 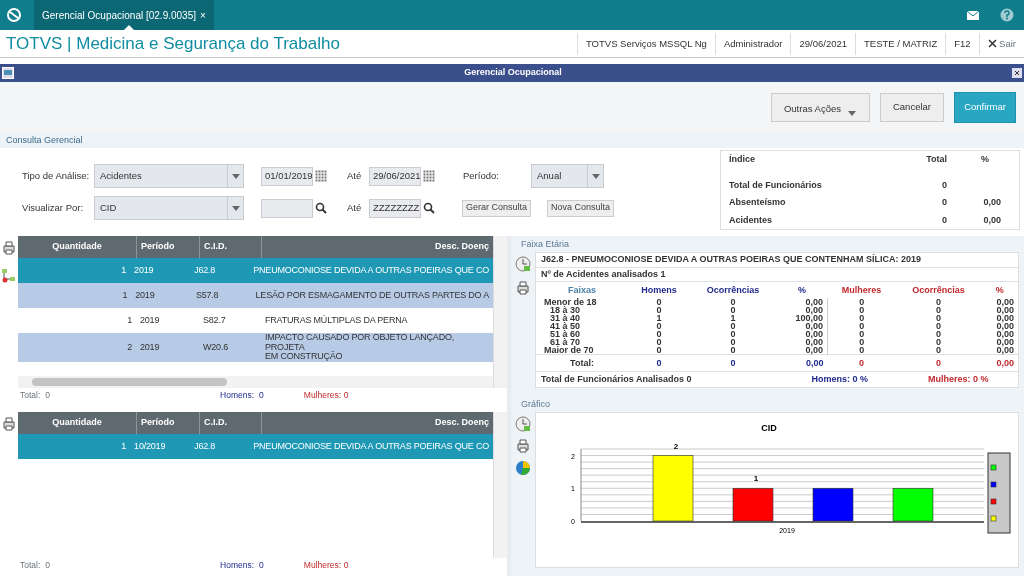 I want to click on footer-label: Total:, so click(x=30, y=565).